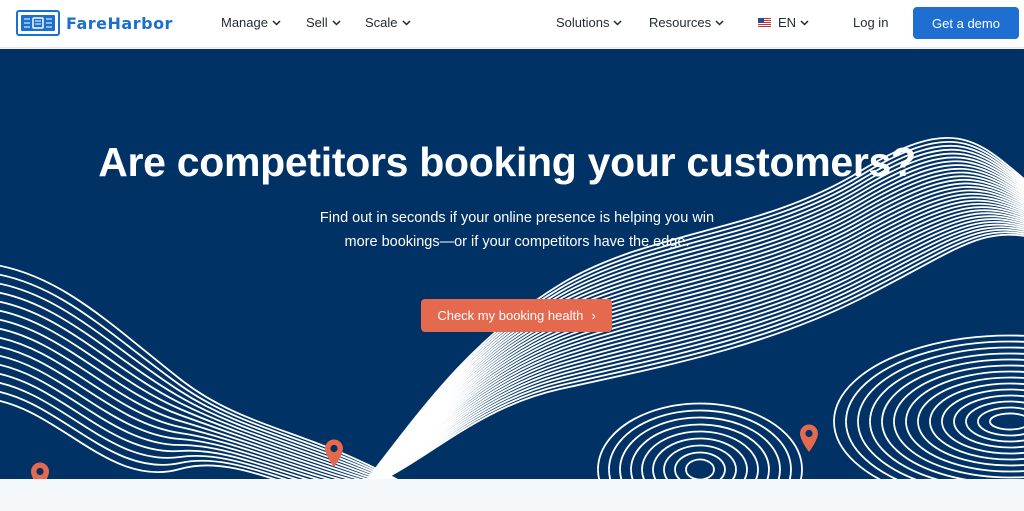  Describe the element at coordinates (244, 22) in the screenshot. I see `nav-manage-label: Manage` at that location.